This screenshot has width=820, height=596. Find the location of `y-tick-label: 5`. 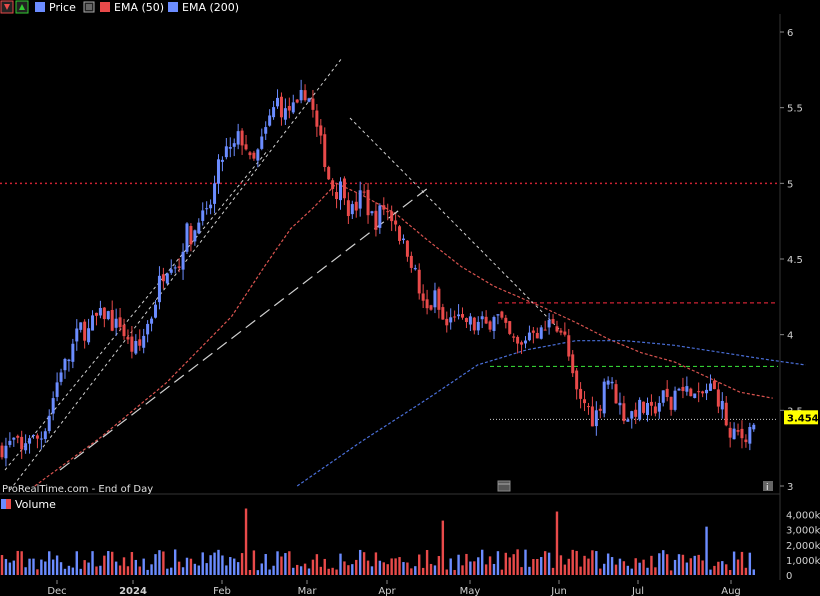

y-tick-label: 5 is located at coordinates (790, 184).